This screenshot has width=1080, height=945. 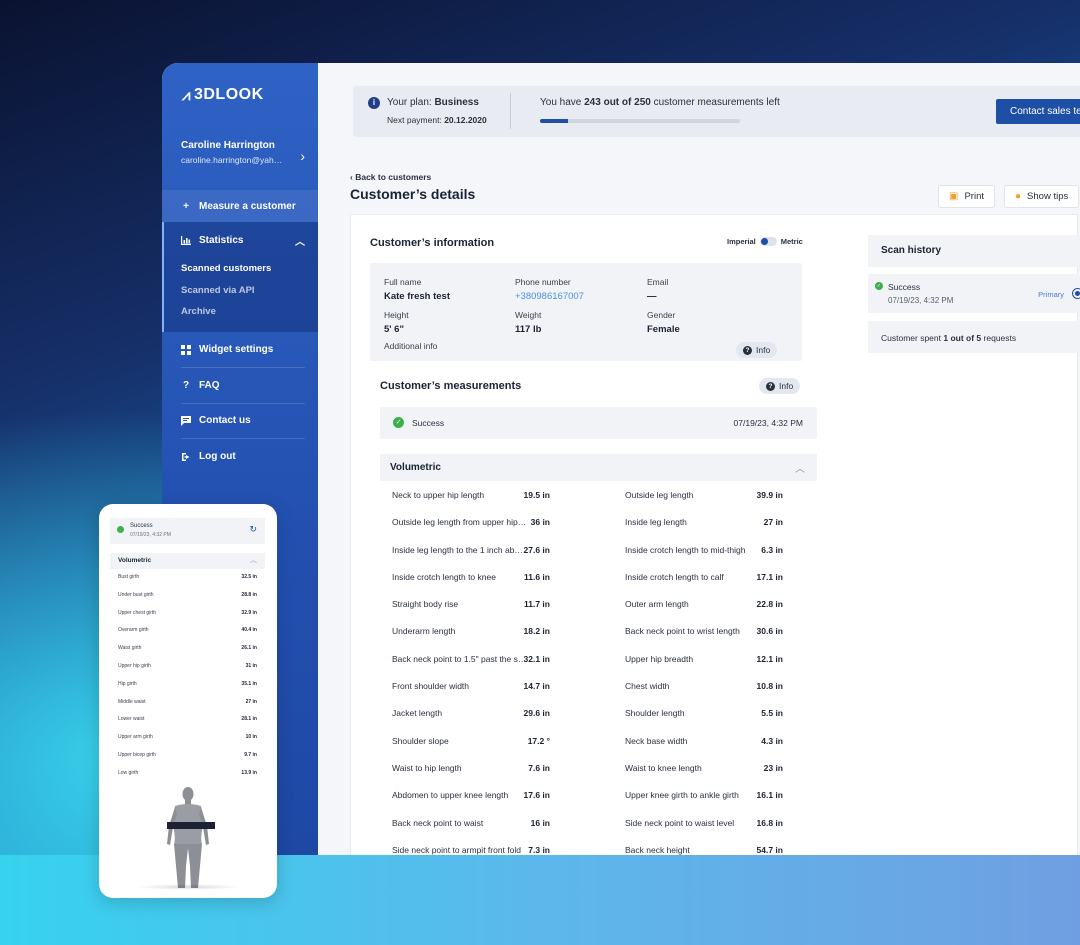 I want to click on measurement-row: Outer arm length 22.8 in, so click(x=704, y=612).